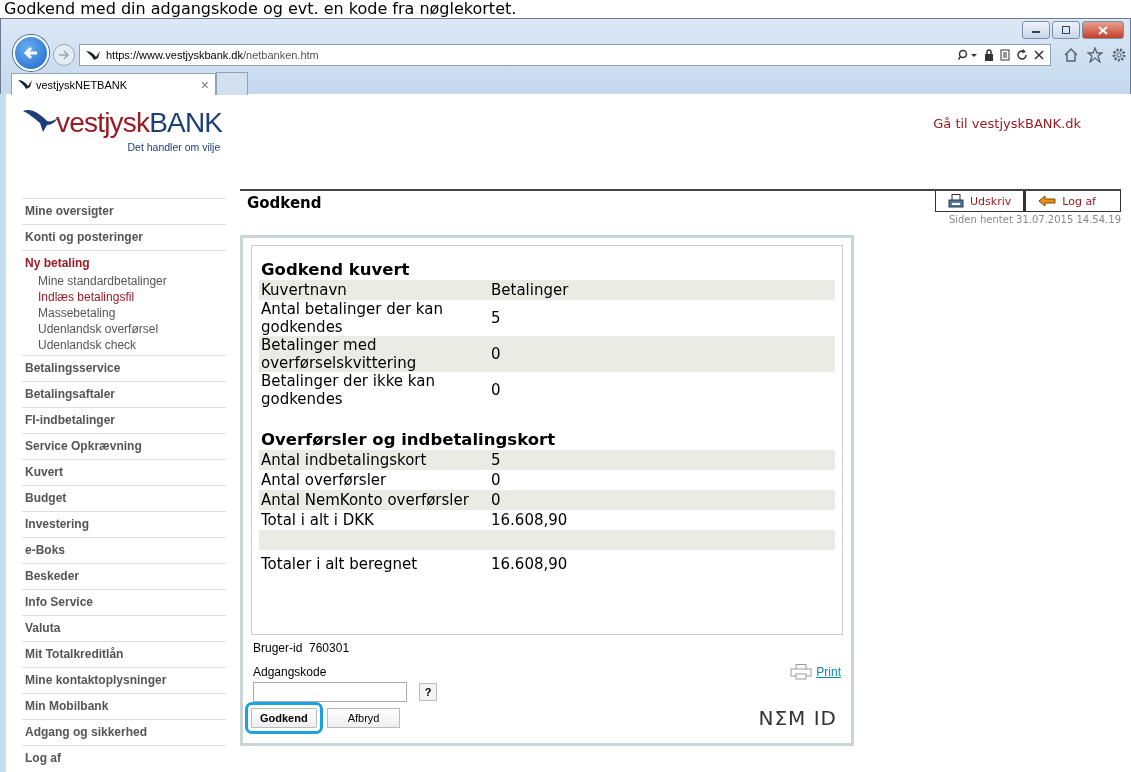  Describe the element at coordinates (124, 263) in the screenshot. I see `sidebar-item: Ny betaling` at that location.